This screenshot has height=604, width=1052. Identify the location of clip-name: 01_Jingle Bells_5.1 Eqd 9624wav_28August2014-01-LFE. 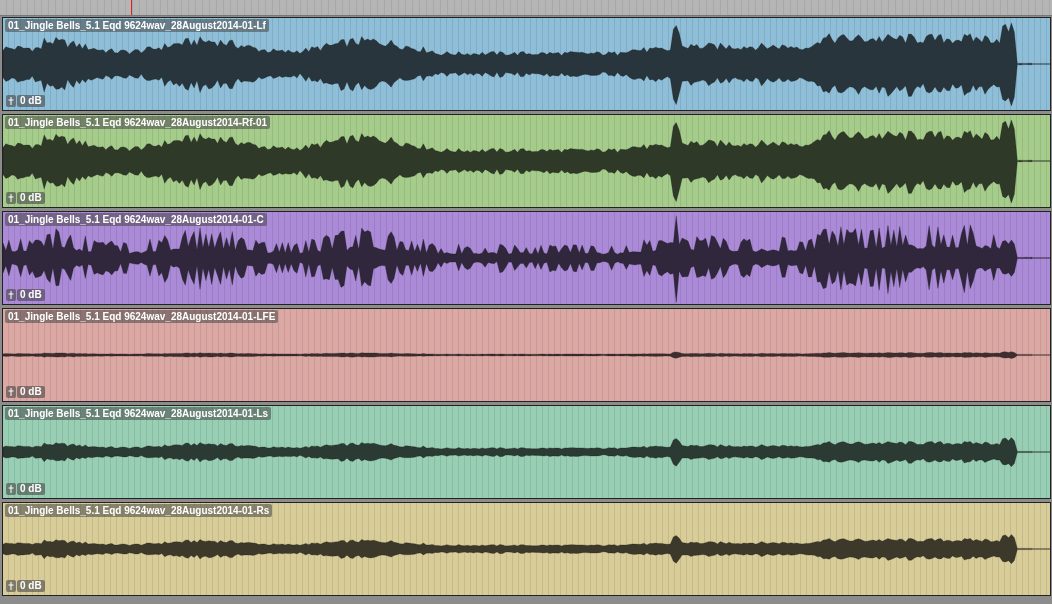
(142, 316).